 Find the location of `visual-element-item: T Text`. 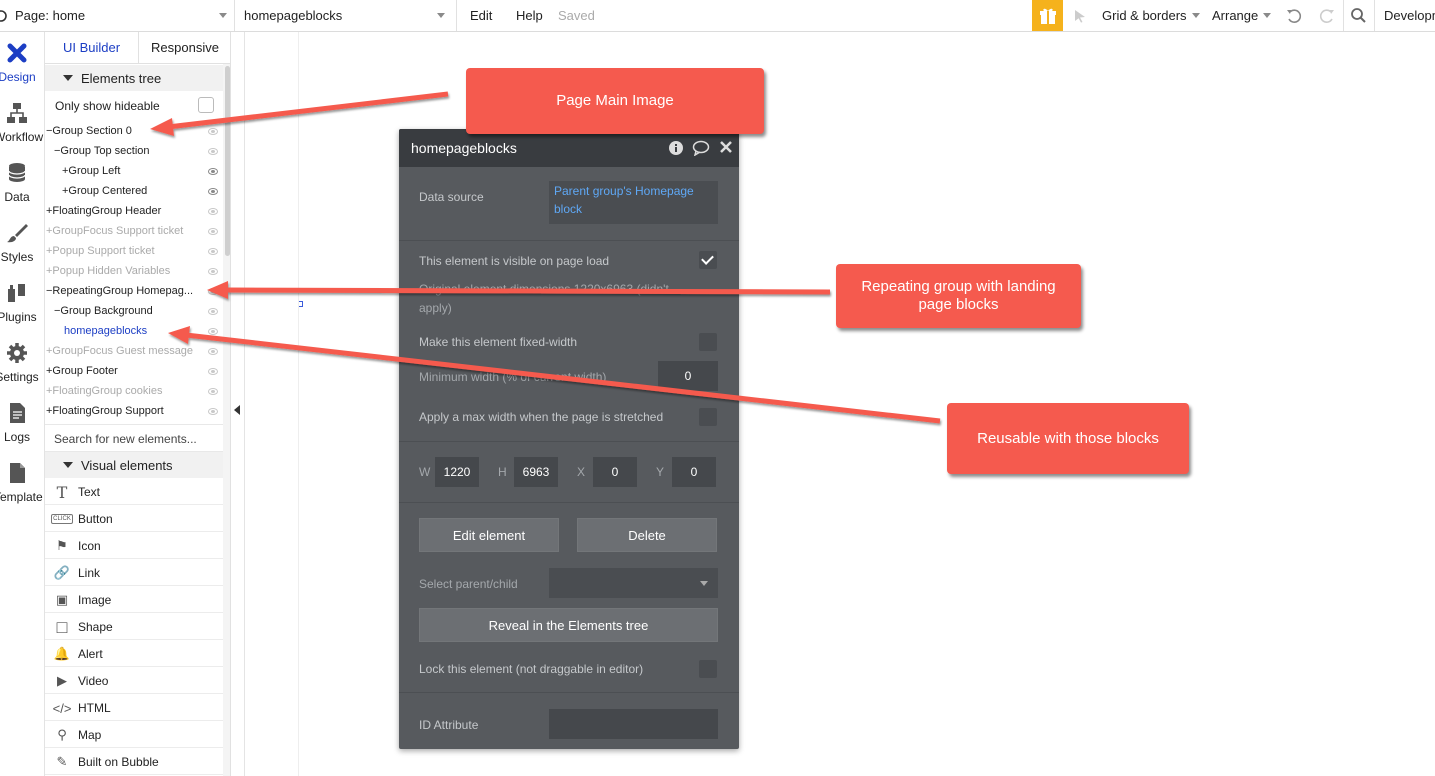

visual-element-item: T Text is located at coordinates (134, 491).